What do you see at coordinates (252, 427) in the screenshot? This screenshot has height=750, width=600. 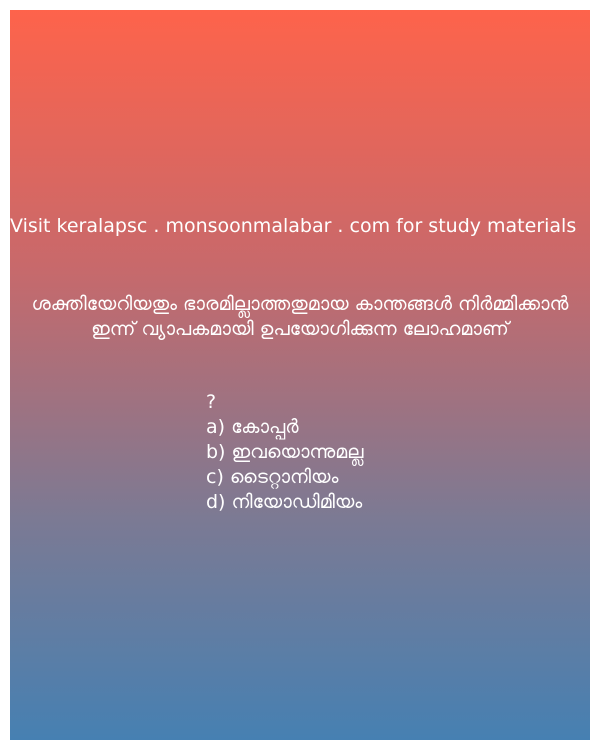 I see `option-a: a) കോപ്പർ` at bounding box center [252, 427].